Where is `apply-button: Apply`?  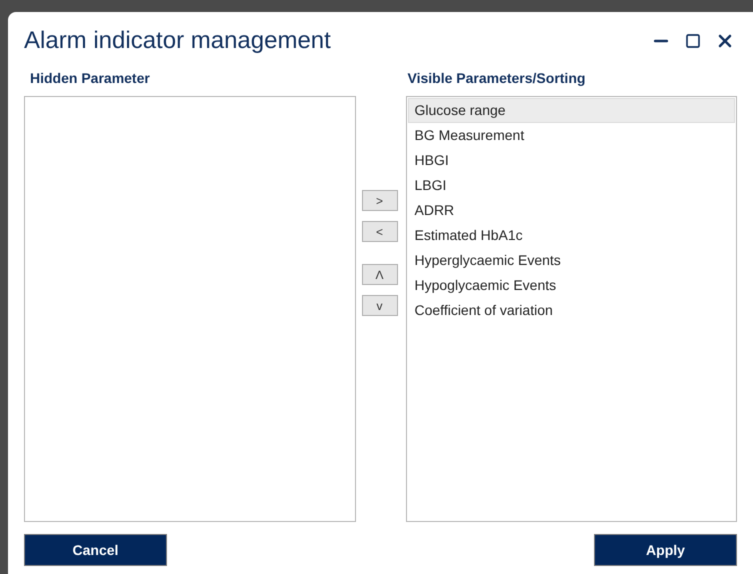 apply-button: Apply is located at coordinates (665, 550).